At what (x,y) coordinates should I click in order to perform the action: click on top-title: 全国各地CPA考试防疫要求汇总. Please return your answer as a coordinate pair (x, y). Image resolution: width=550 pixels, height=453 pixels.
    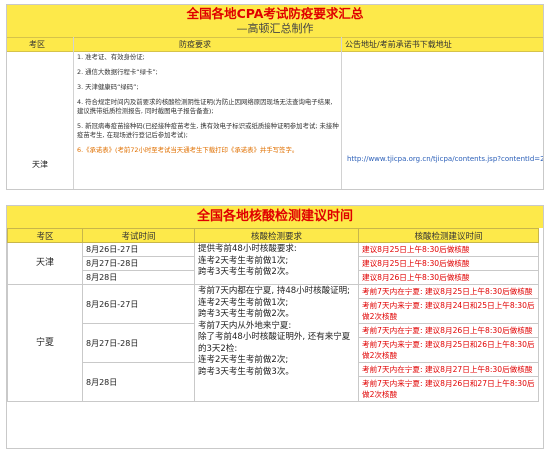
    Looking at the image, I should click on (275, 13).